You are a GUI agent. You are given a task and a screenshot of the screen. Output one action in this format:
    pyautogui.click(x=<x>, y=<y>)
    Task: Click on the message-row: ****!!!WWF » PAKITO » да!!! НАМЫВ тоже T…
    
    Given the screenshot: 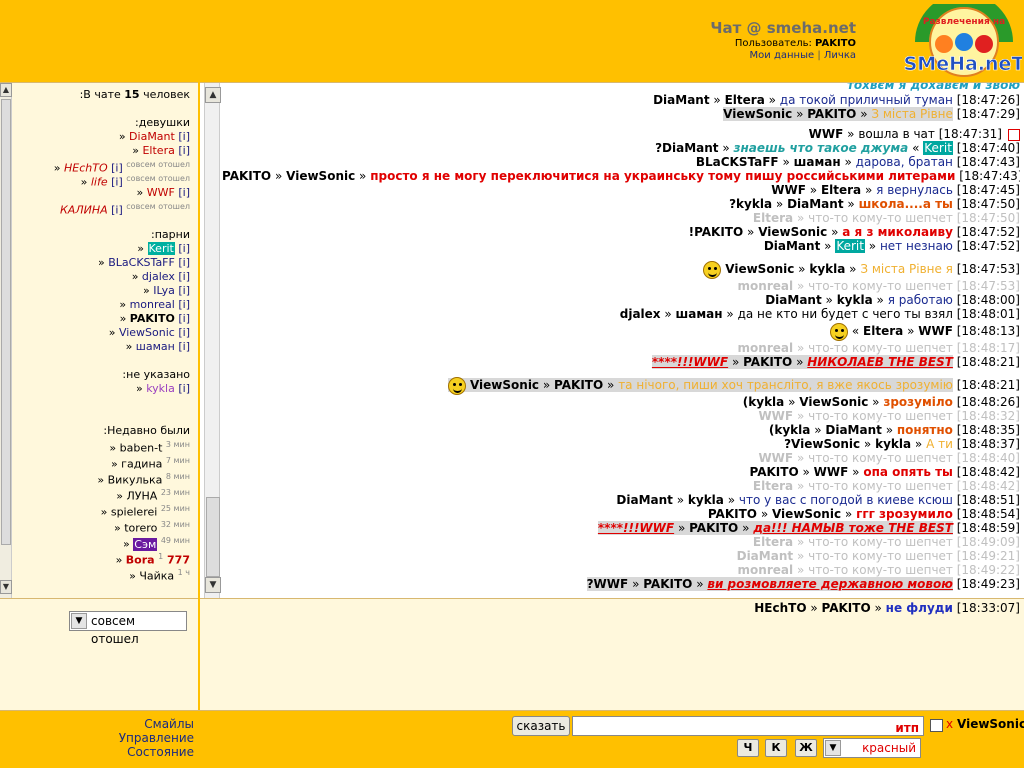 What is the action you would take?
    pyautogui.click(x=808, y=528)
    